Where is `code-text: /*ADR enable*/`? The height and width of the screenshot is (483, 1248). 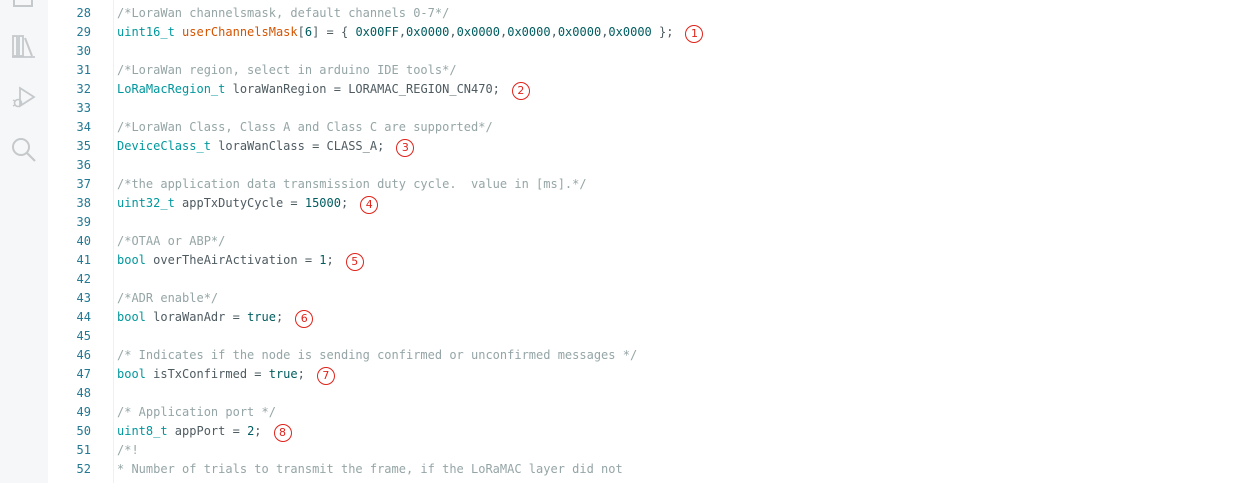
code-text: /*ADR enable*/ is located at coordinates (167, 298).